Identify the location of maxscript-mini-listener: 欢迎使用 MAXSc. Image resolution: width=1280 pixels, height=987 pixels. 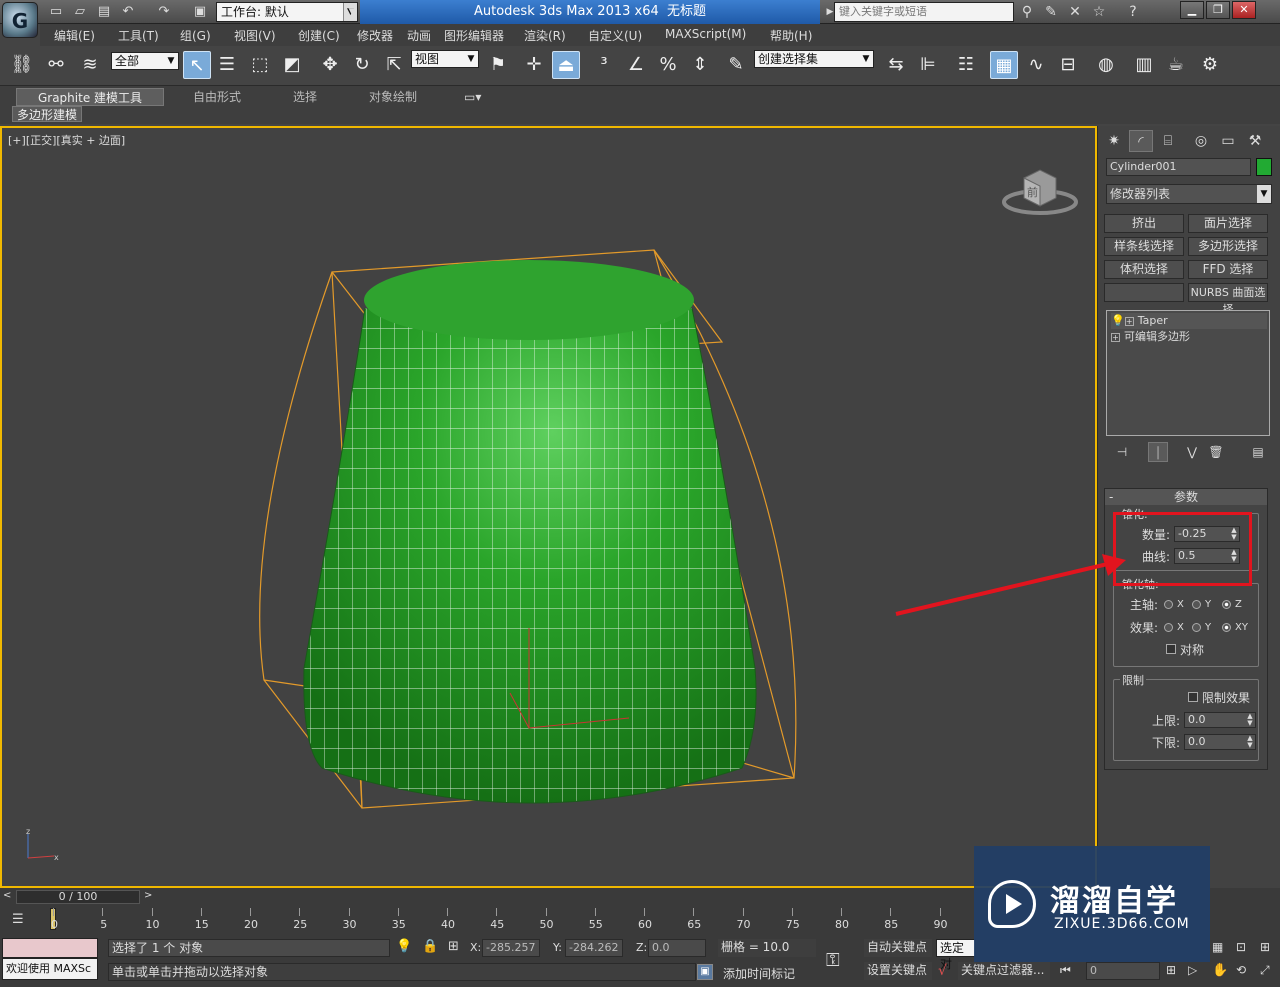
(50, 969).